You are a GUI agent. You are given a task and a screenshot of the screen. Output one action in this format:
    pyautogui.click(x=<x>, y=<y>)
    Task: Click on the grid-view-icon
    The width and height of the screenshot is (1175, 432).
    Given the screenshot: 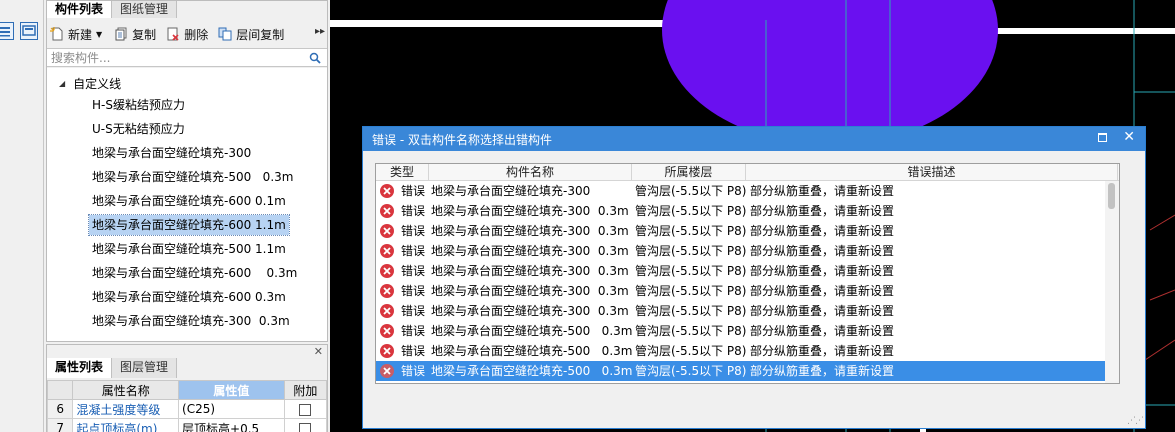 What is the action you would take?
    pyautogui.click(x=29, y=31)
    